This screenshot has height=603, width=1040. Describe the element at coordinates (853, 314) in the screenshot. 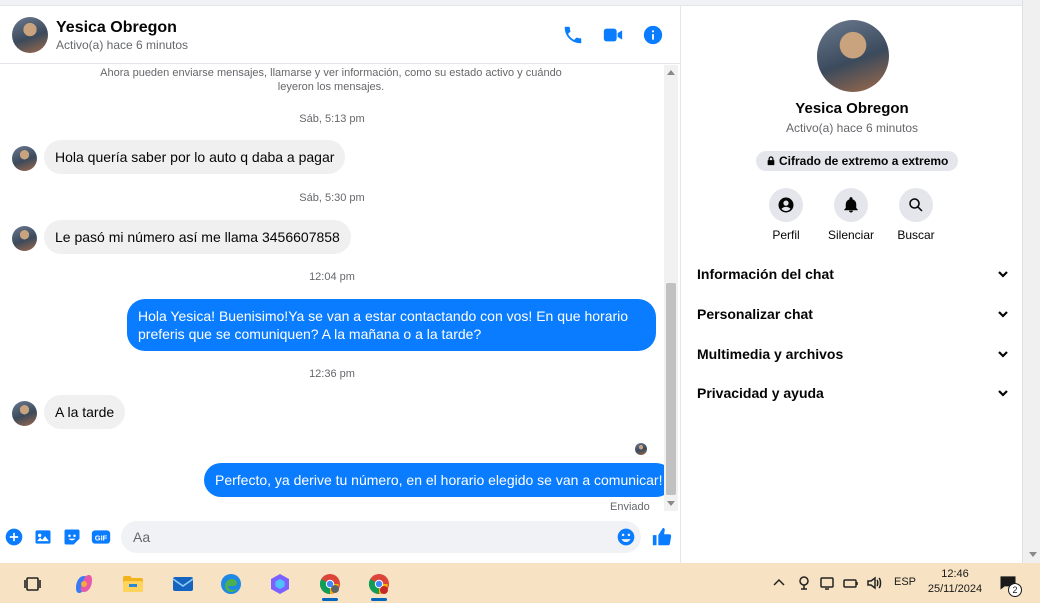

I see `section-customize-chat: Personalizar chat` at that location.